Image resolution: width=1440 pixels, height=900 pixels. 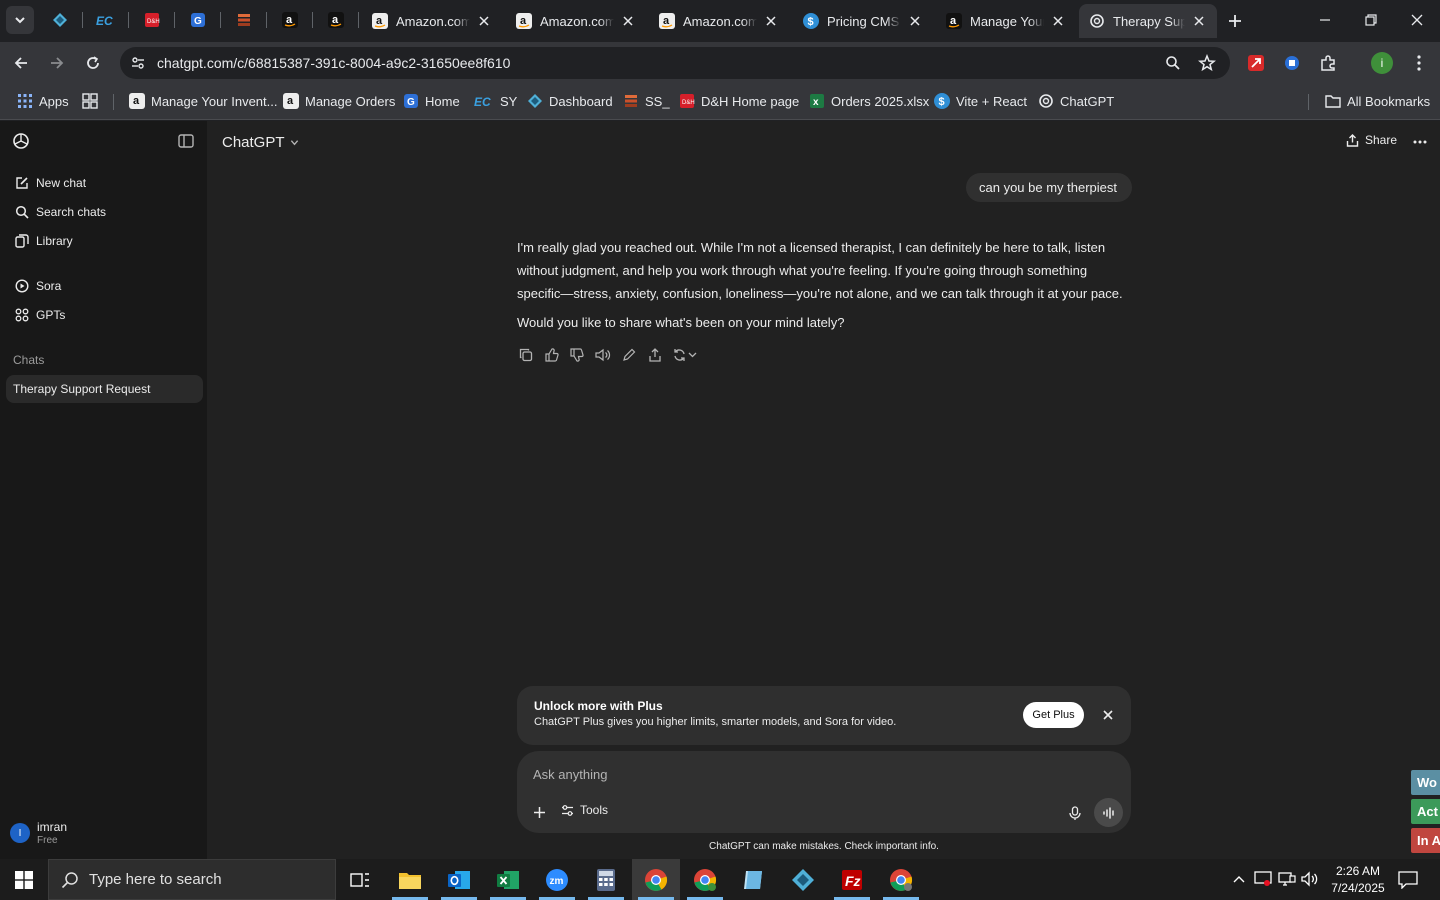 I want to click on bookmark-sy: EC SY, so click(x=495, y=101).